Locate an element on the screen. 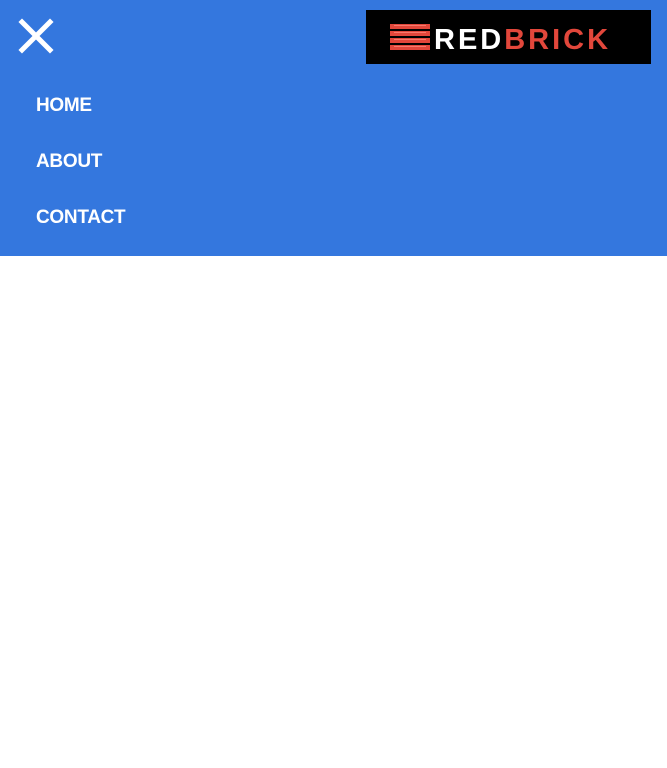  main-nav: HOME ABOUT CONTACT is located at coordinates (81, 168).